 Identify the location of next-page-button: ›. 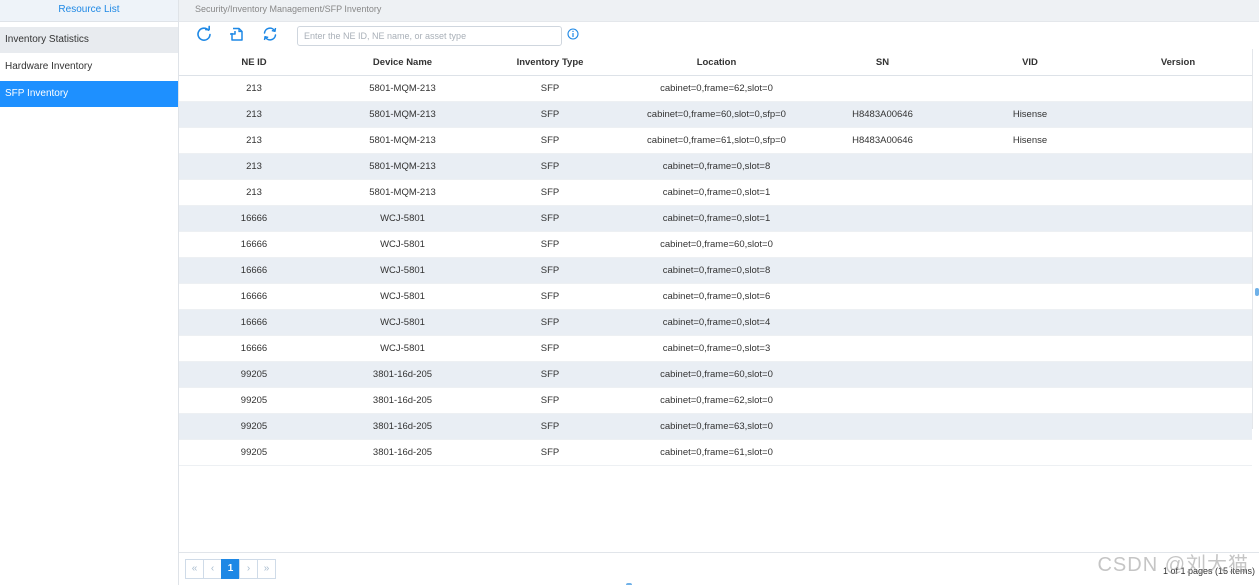
(248, 569).